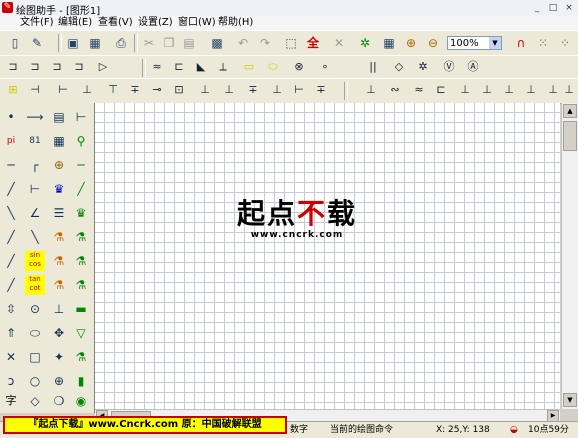 The height and width of the screenshot is (438, 578). I want to click on stand-icon: ⊢, so click(81, 117).